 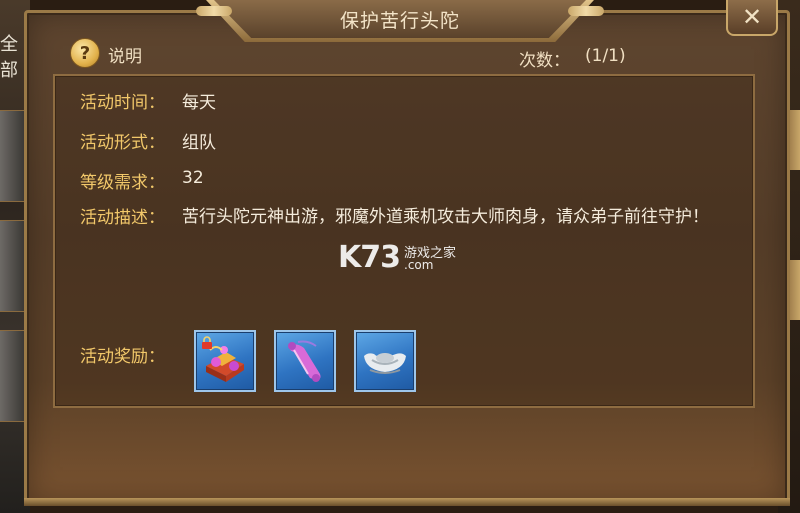 I want to click on time-value: 每天, so click(x=199, y=103).